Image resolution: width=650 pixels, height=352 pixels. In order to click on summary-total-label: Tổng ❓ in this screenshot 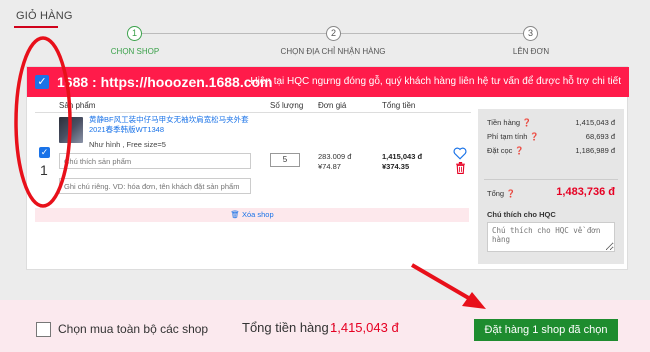, I will do `click(501, 193)`.